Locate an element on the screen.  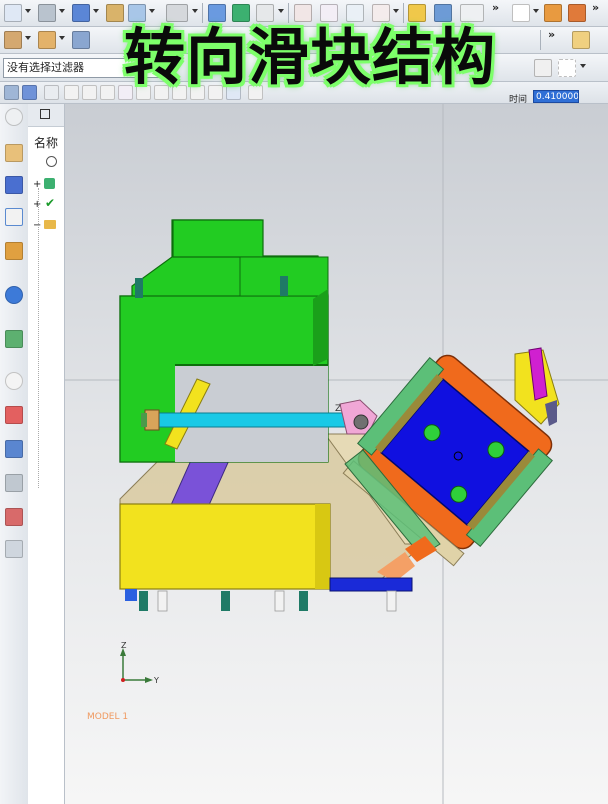
green-block-side is located at coordinates (320, 327).